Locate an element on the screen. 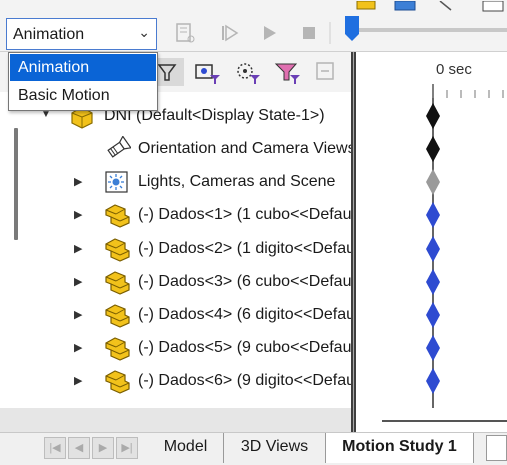 The width and height of the screenshot is (507, 465). option-basic-motion-label: Basic Motion is located at coordinates (64, 95).